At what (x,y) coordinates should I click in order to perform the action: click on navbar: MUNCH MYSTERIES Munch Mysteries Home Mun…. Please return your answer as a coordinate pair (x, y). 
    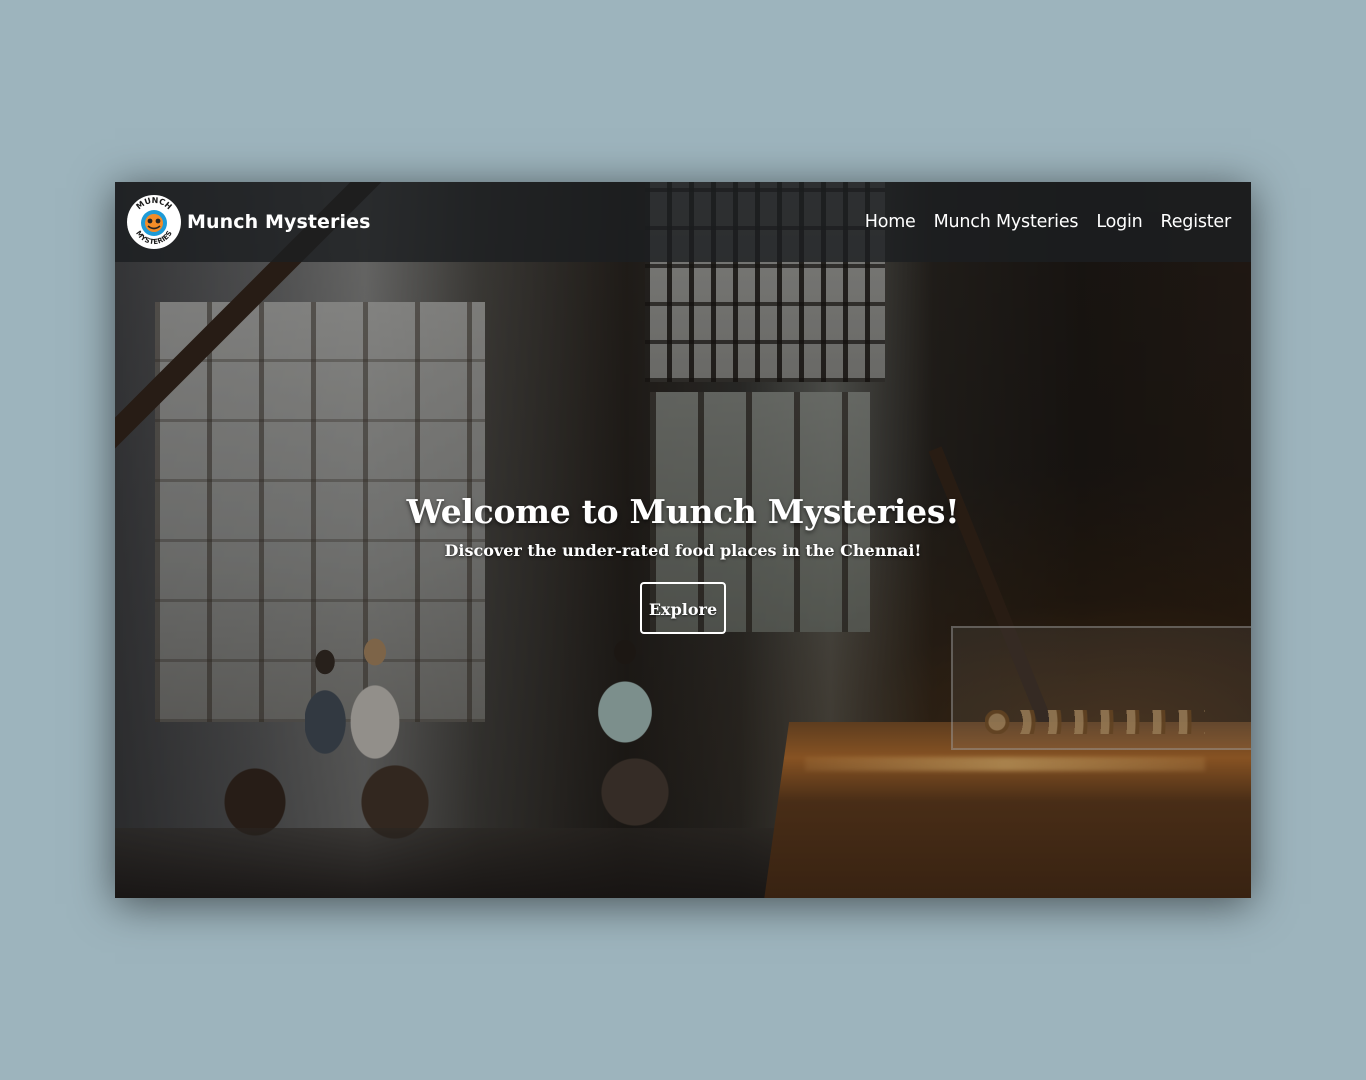
    Looking at the image, I should click on (683, 222).